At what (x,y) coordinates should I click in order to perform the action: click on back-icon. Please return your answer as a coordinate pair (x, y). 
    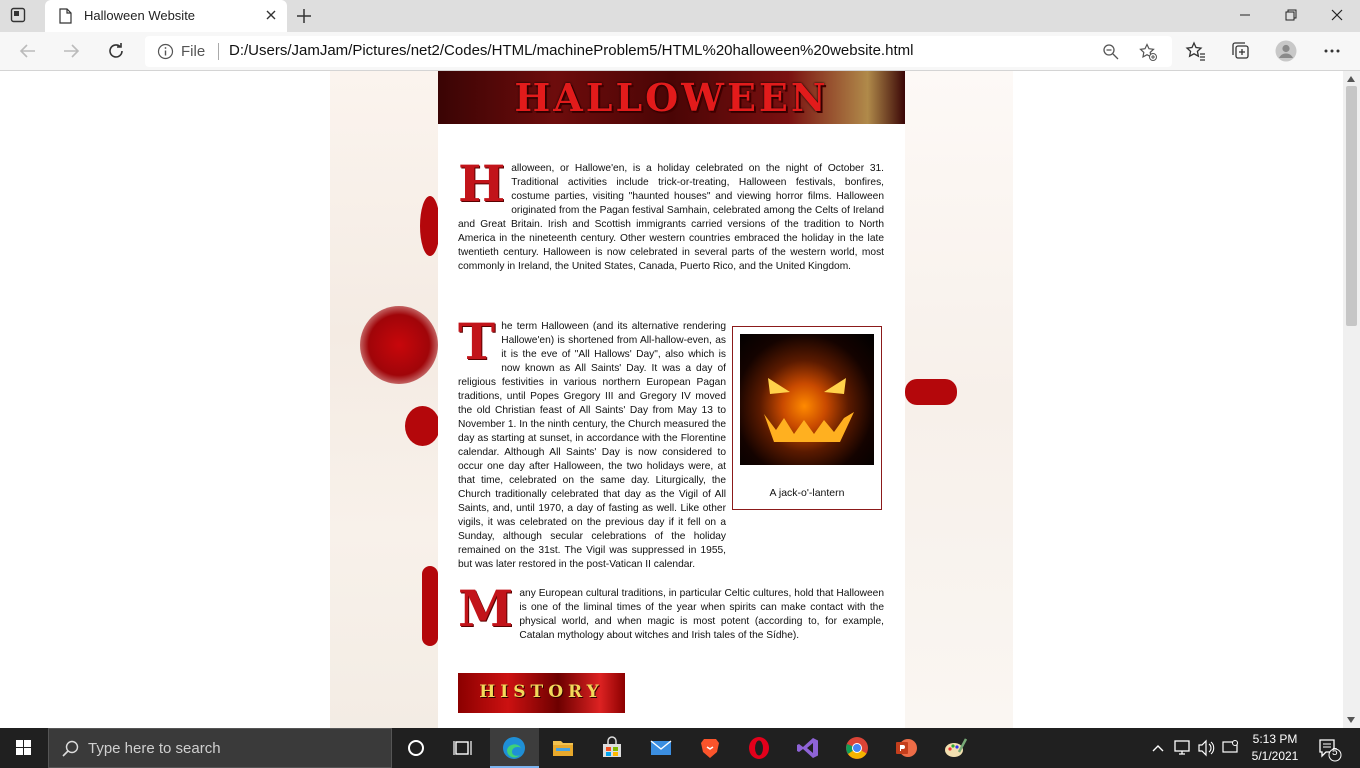
    Looking at the image, I should click on (28, 51).